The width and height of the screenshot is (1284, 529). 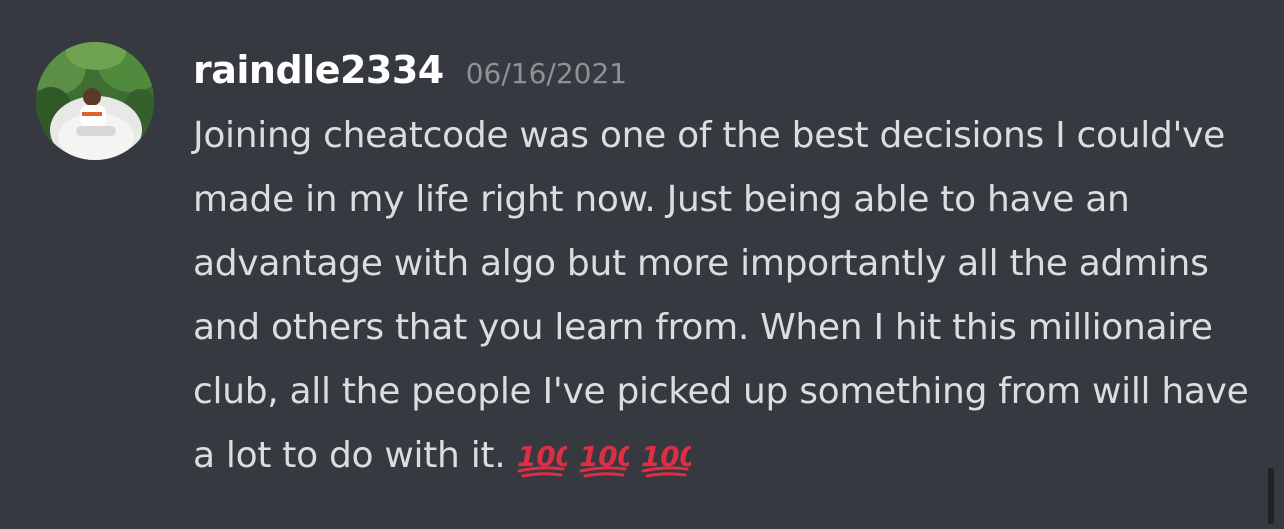 I want to click on avatar, so click(x=95, y=101).